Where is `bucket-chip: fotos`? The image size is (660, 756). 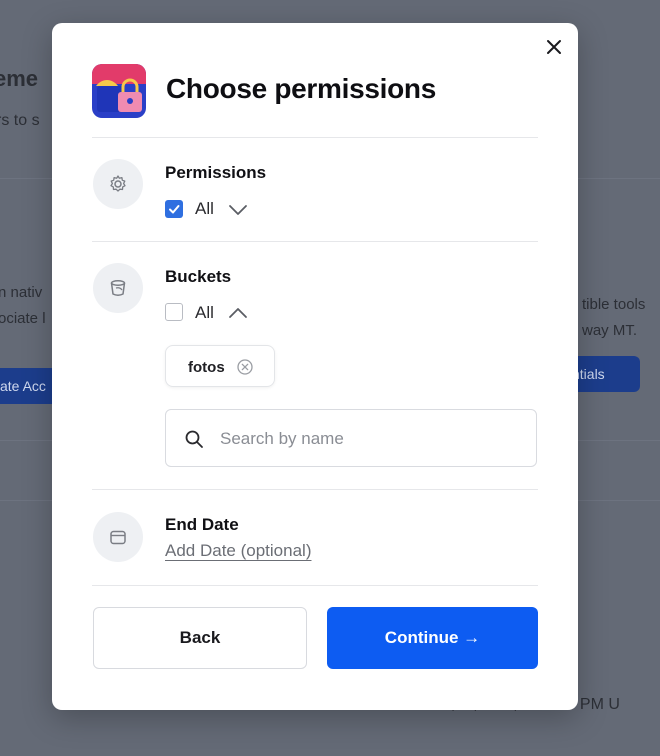
bucket-chip: fotos is located at coordinates (220, 366).